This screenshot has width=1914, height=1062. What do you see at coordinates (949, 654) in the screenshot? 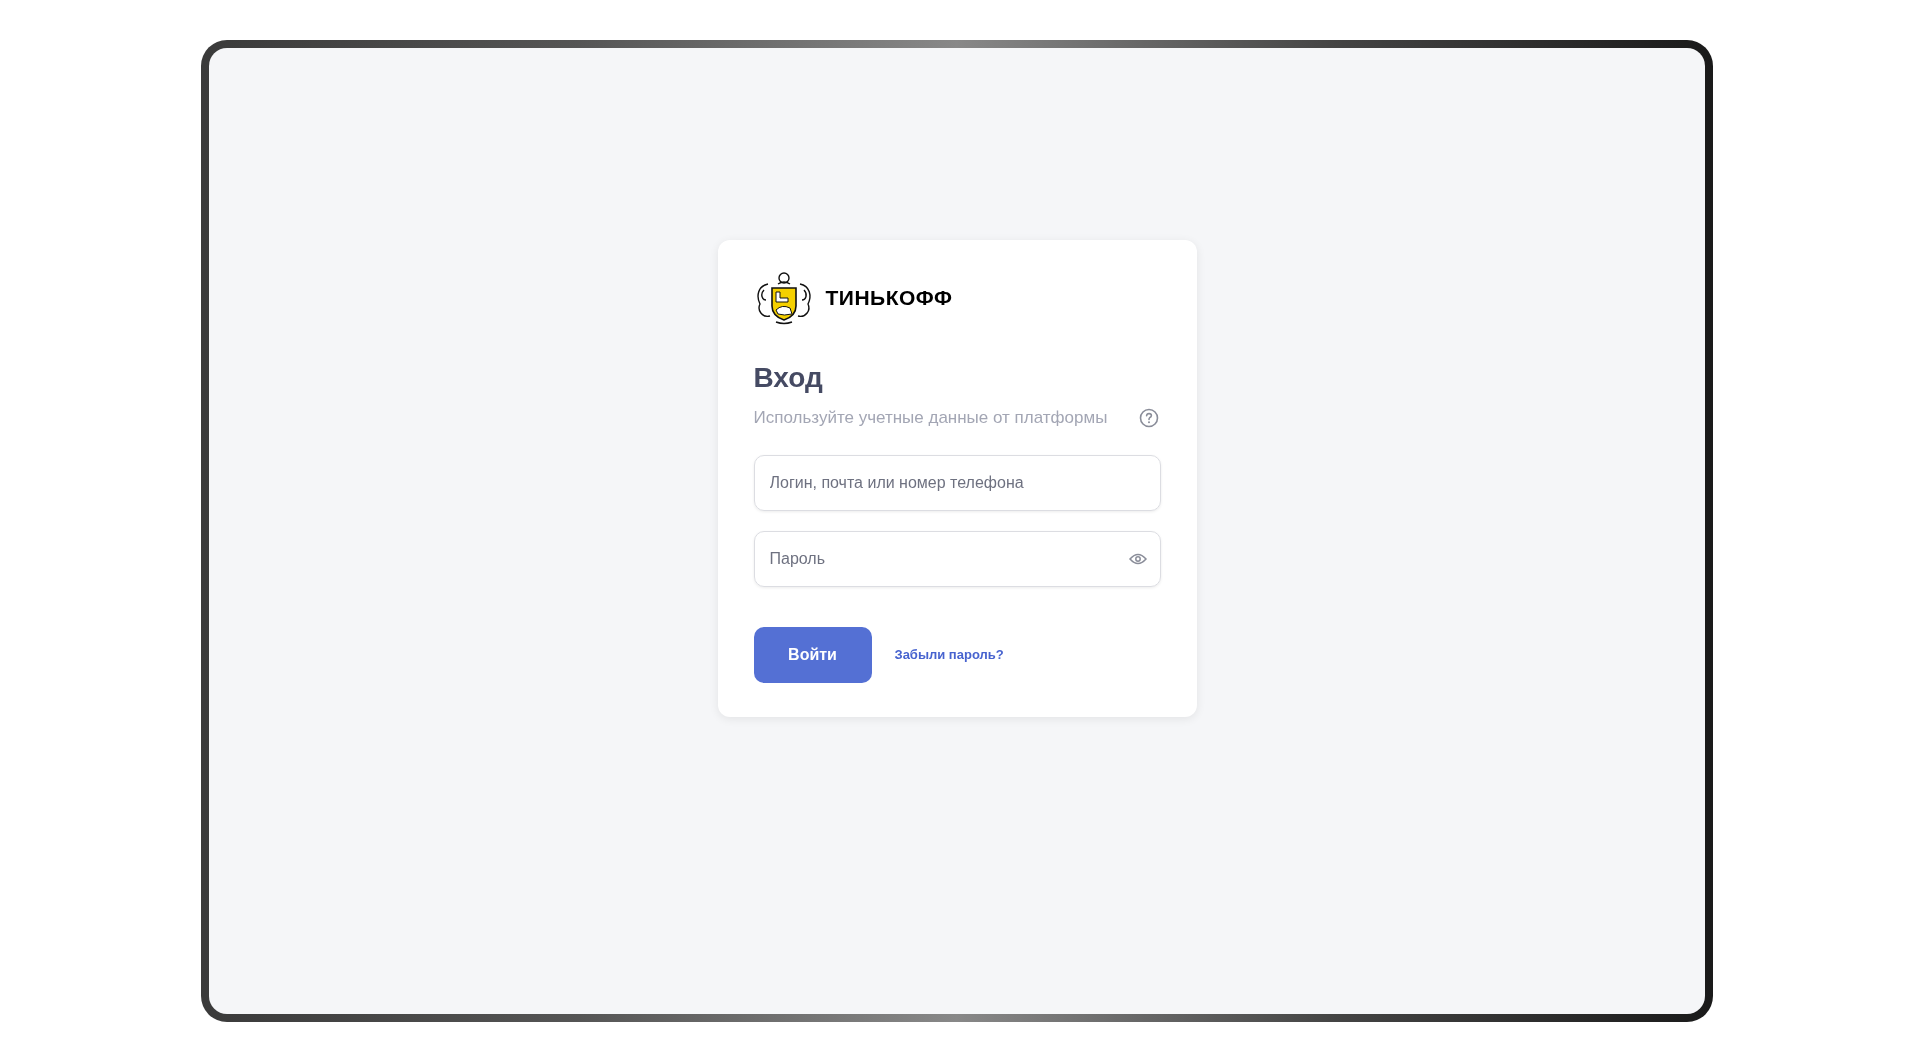
I see `forgot-password-link: Забыли пароль?` at bounding box center [949, 654].